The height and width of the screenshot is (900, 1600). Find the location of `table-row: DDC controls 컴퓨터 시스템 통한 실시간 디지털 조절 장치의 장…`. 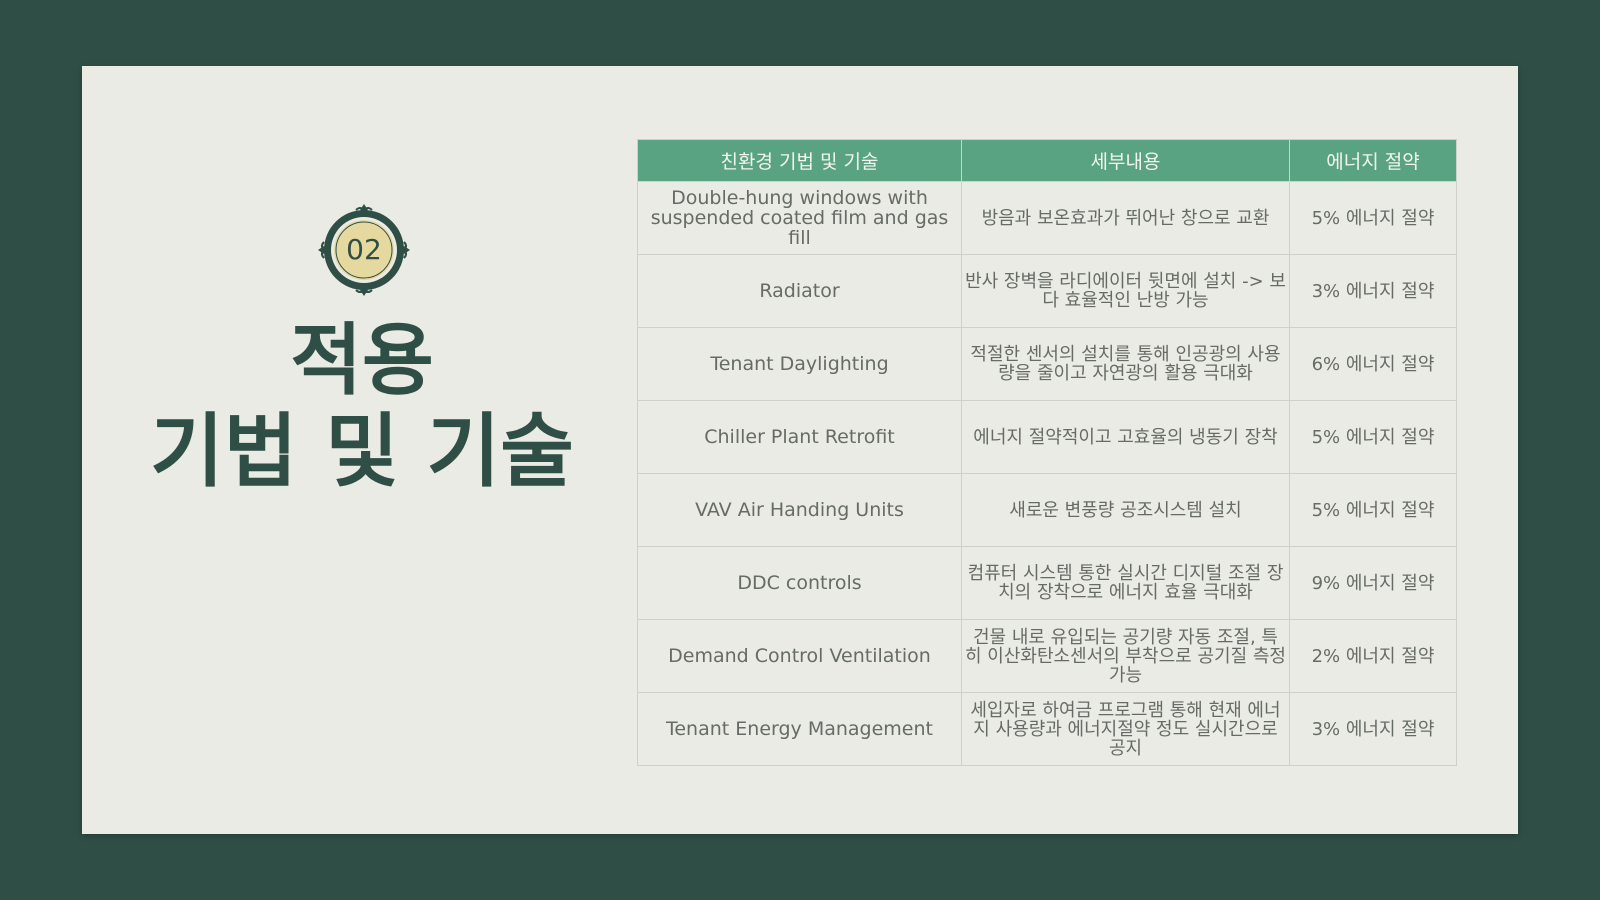

table-row: DDC controls 컴퓨터 시스템 통한 실시간 디지털 조절 장치의 장… is located at coordinates (1047, 583).